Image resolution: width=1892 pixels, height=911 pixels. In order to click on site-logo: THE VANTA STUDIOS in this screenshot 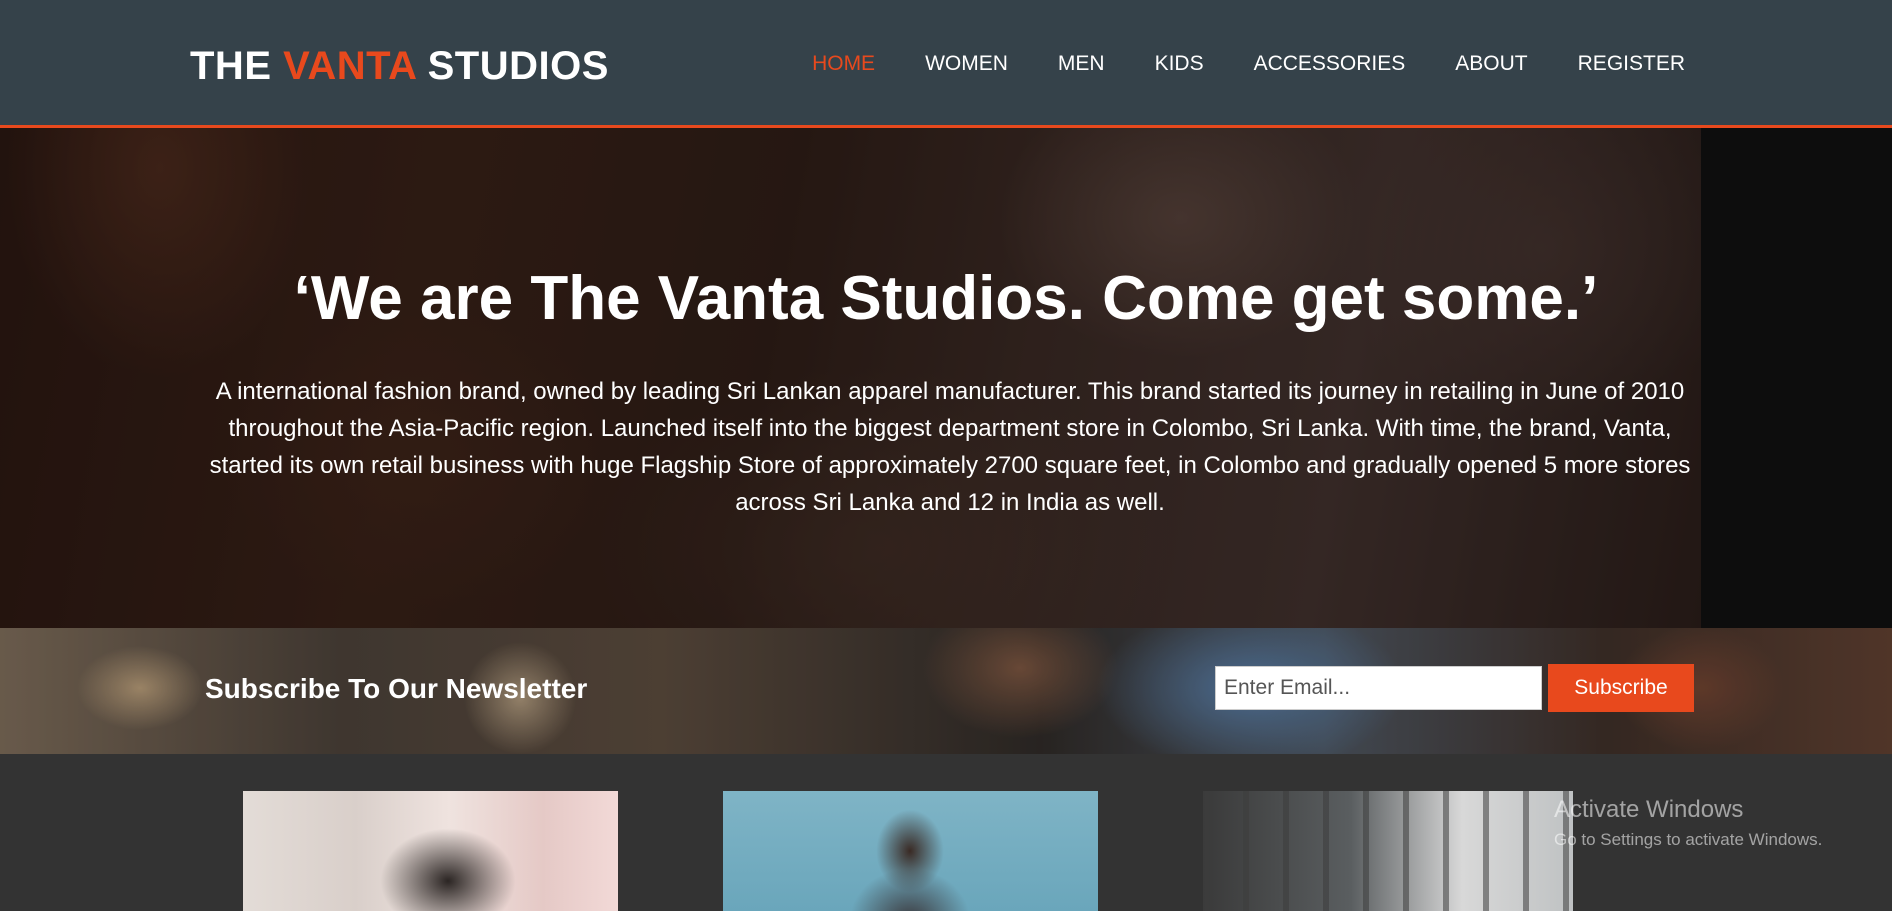, I will do `click(399, 66)`.